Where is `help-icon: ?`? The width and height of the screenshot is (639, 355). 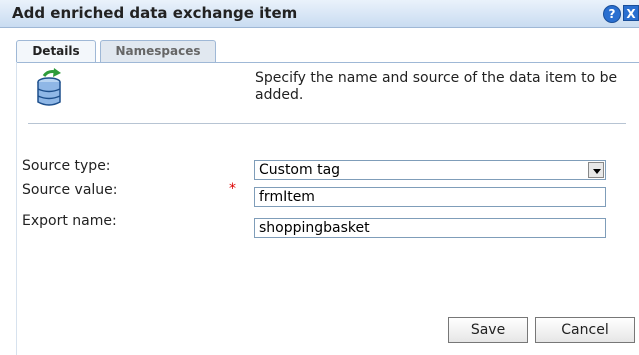 help-icon: ? is located at coordinates (612, 14).